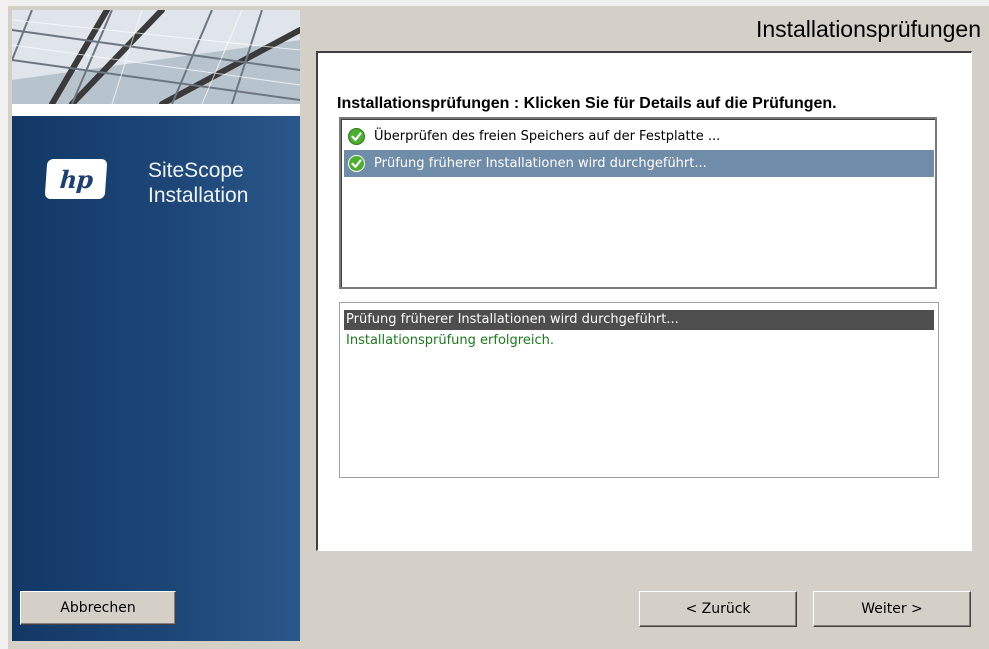  Describe the element at coordinates (76, 179) in the screenshot. I see `hp-logo: hp` at that location.